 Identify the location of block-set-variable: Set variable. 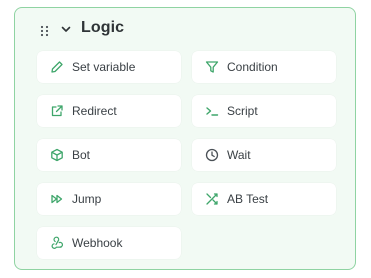
(109, 67).